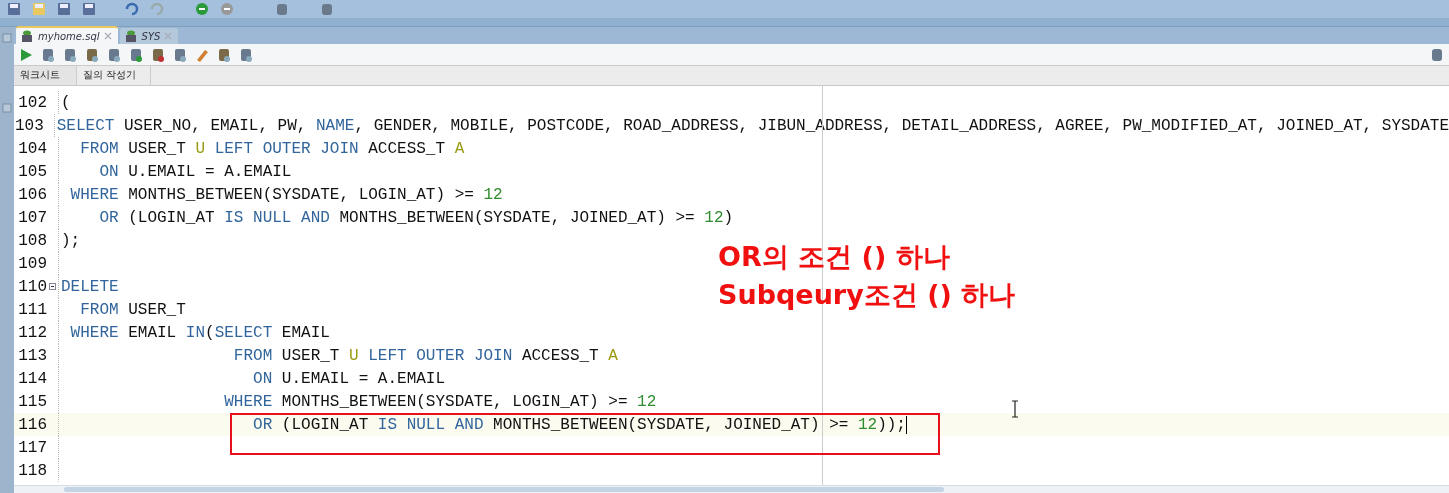 The width and height of the screenshot is (1449, 493). What do you see at coordinates (1015, 409) in the screenshot?
I see `text-cursor-icon` at bounding box center [1015, 409].